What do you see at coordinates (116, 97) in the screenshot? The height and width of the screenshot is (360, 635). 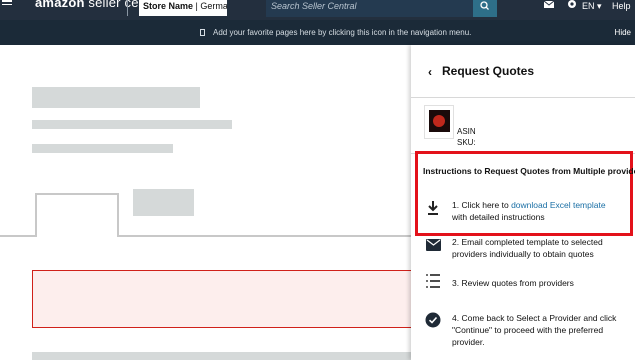 I see `skeleton-title` at bounding box center [116, 97].